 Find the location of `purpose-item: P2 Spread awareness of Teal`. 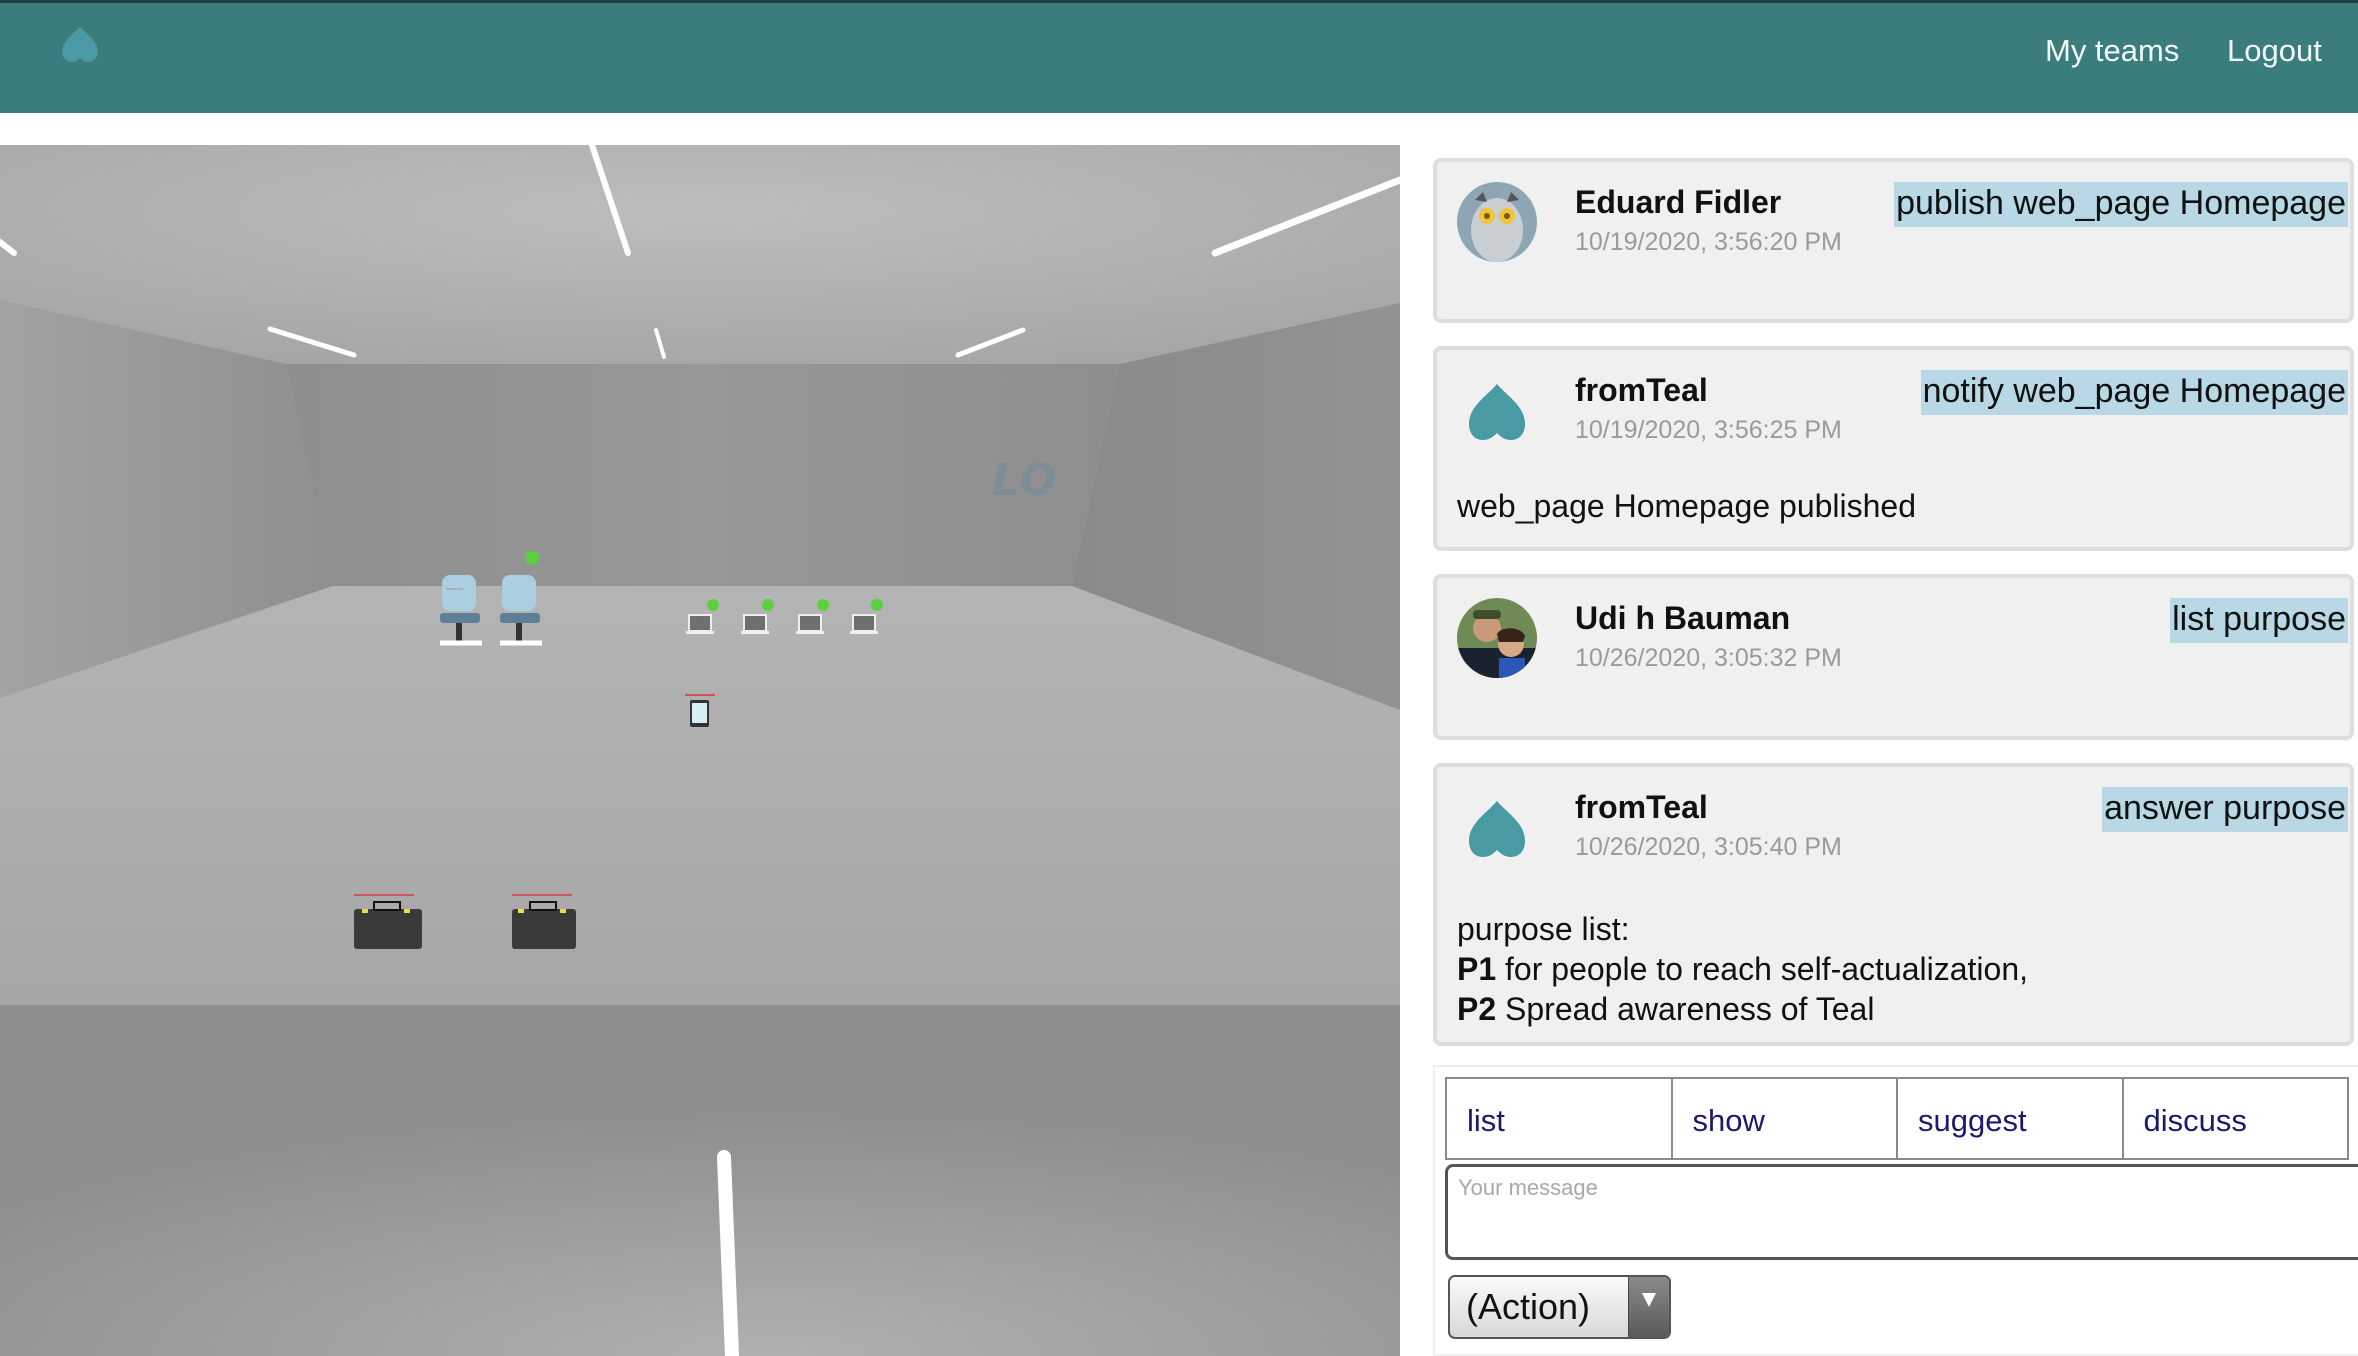

purpose-item: P2 Spread awareness of Teal is located at coordinates (1742, 1009).